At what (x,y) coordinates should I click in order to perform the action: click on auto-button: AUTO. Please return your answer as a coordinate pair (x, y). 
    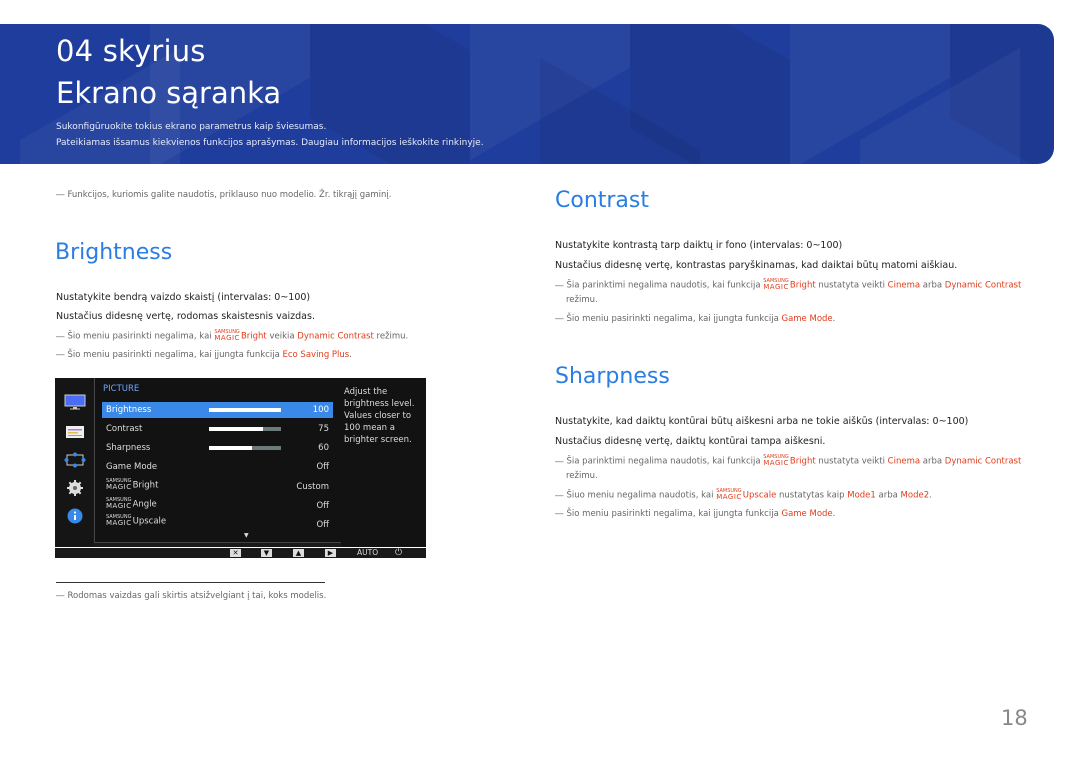
    Looking at the image, I should click on (367, 553).